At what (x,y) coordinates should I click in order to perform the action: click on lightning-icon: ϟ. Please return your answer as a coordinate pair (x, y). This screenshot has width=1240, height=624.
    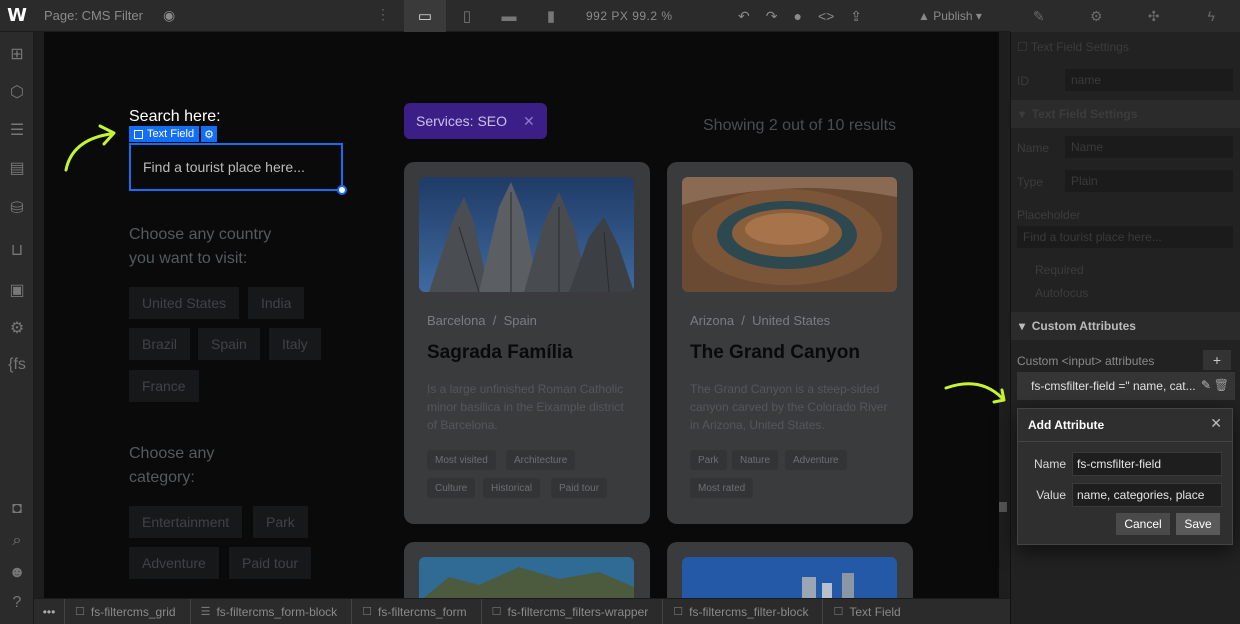
    Looking at the image, I should click on (1211, 16).